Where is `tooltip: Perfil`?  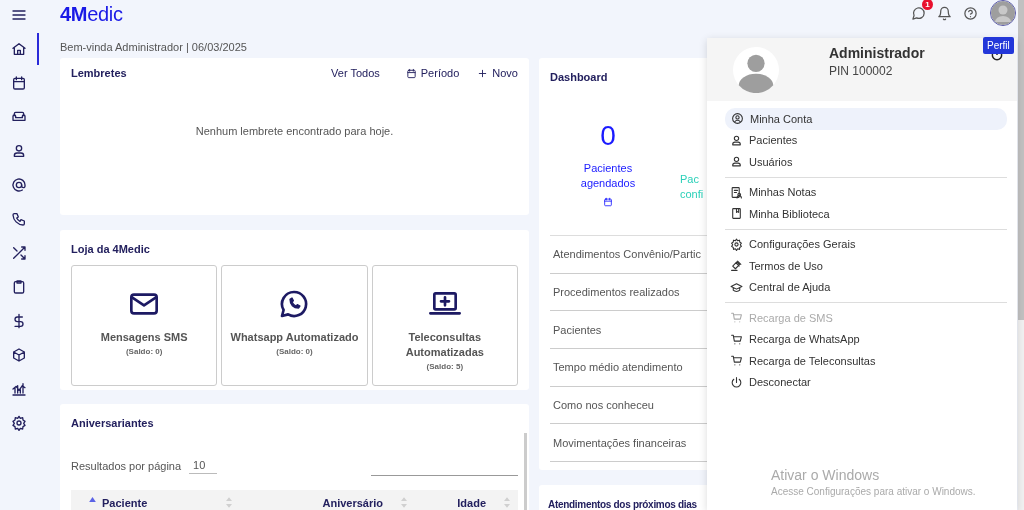
tooltip: Perfil is located at coordinates (998, 45).